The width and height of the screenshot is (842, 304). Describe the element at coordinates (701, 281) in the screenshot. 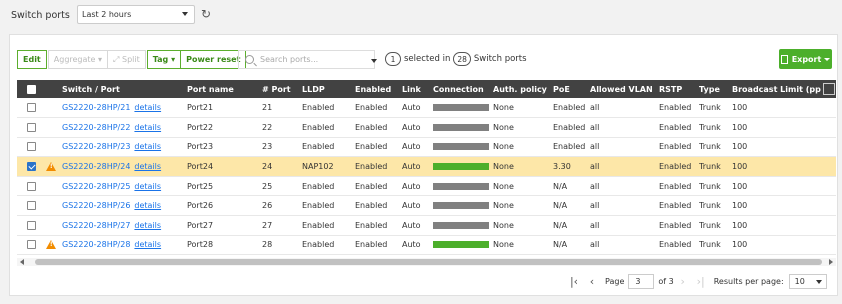

I see `last-page-icon: ›|` at that location.